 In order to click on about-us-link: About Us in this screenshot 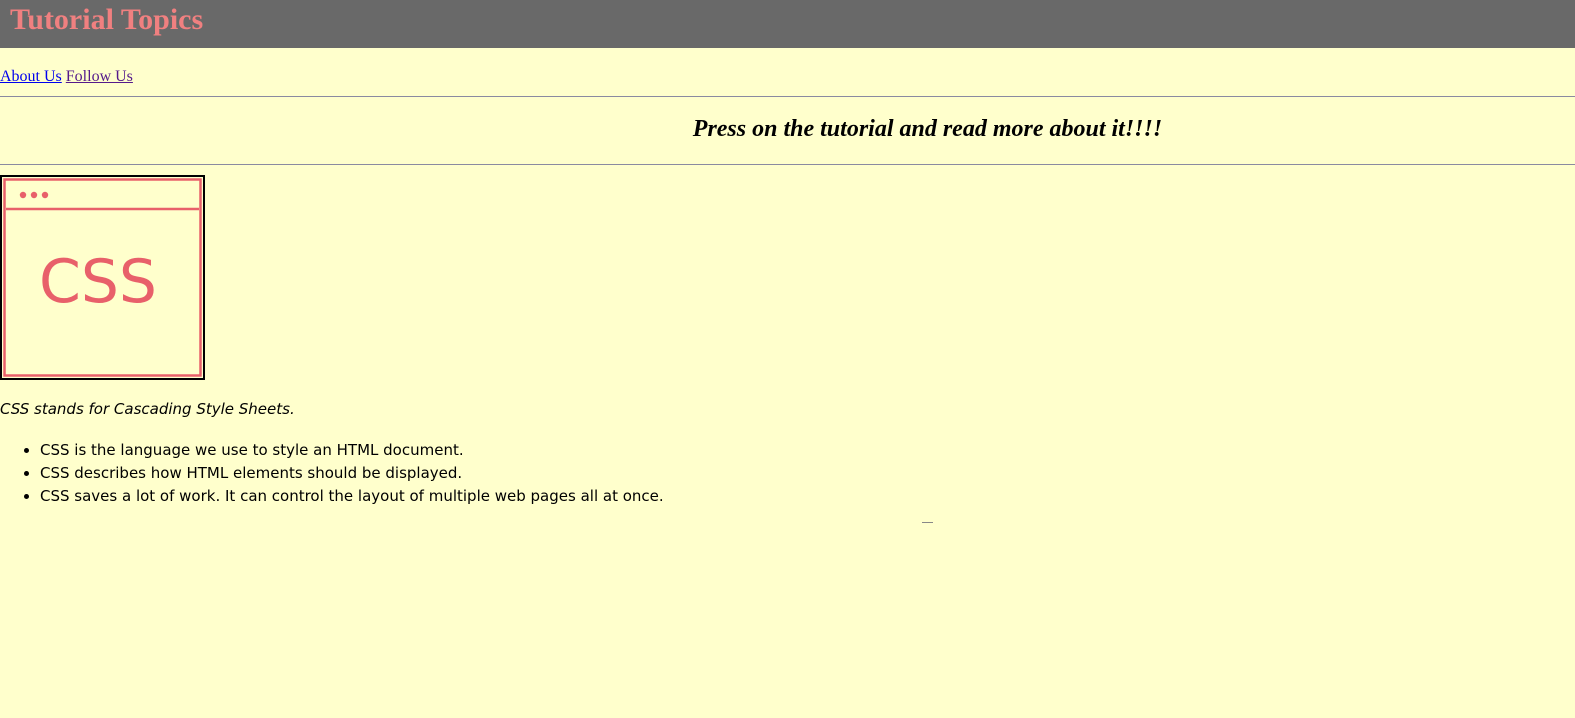, I will do `click(31, 76)`.